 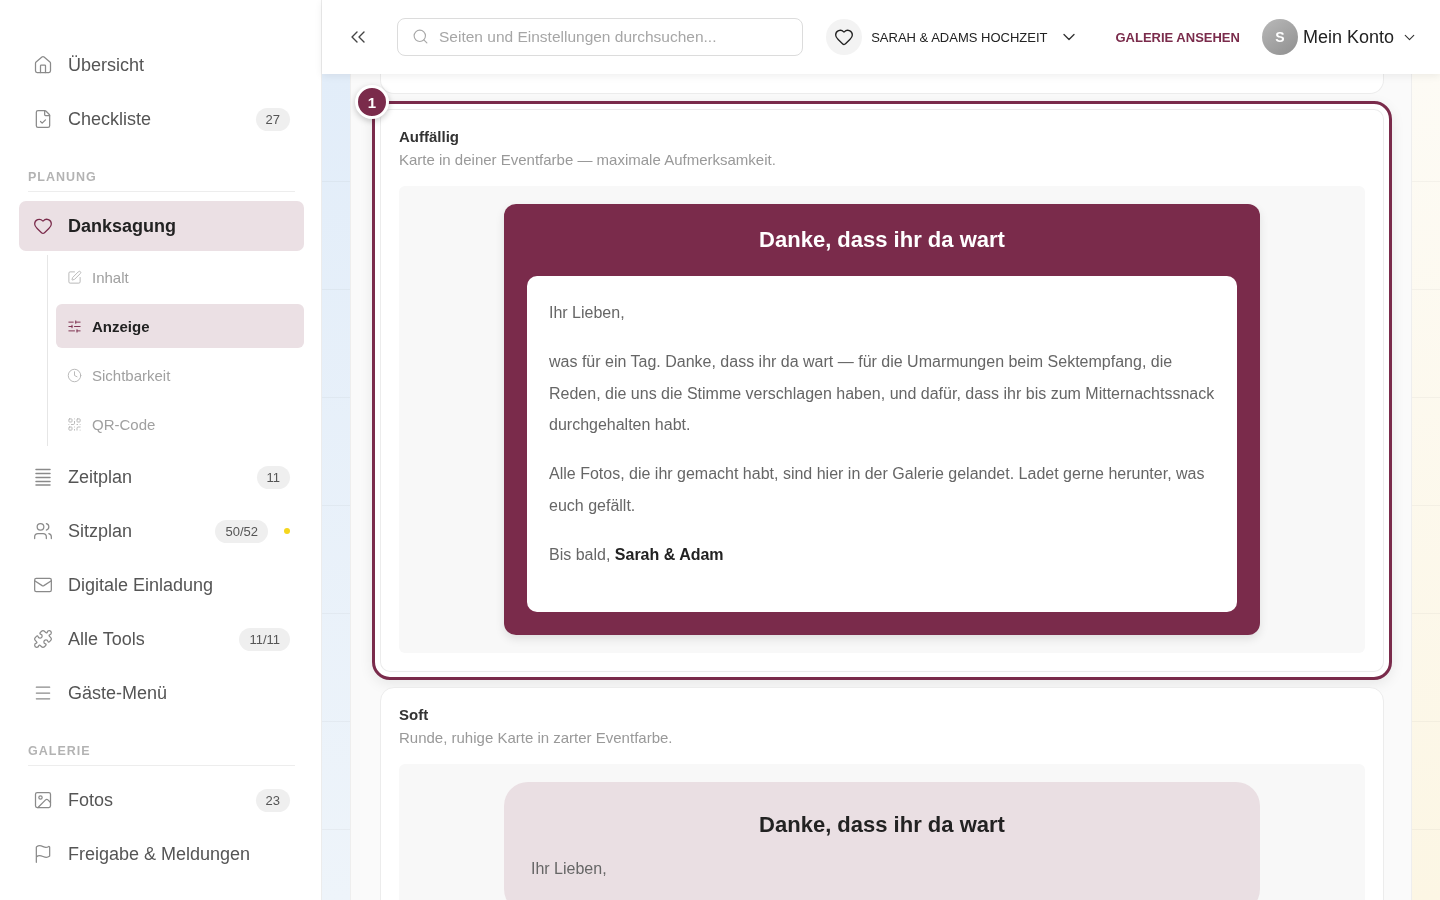 What do you see at coordinates (877, 490) in the screenshot?
I see `message-paragraph: Alle Fotos, die ihr gemacht habt, sind hier in der Galerie gelandet. Ladet gerne herunter, was euch gefällt.` at bounding box center [877, 490].